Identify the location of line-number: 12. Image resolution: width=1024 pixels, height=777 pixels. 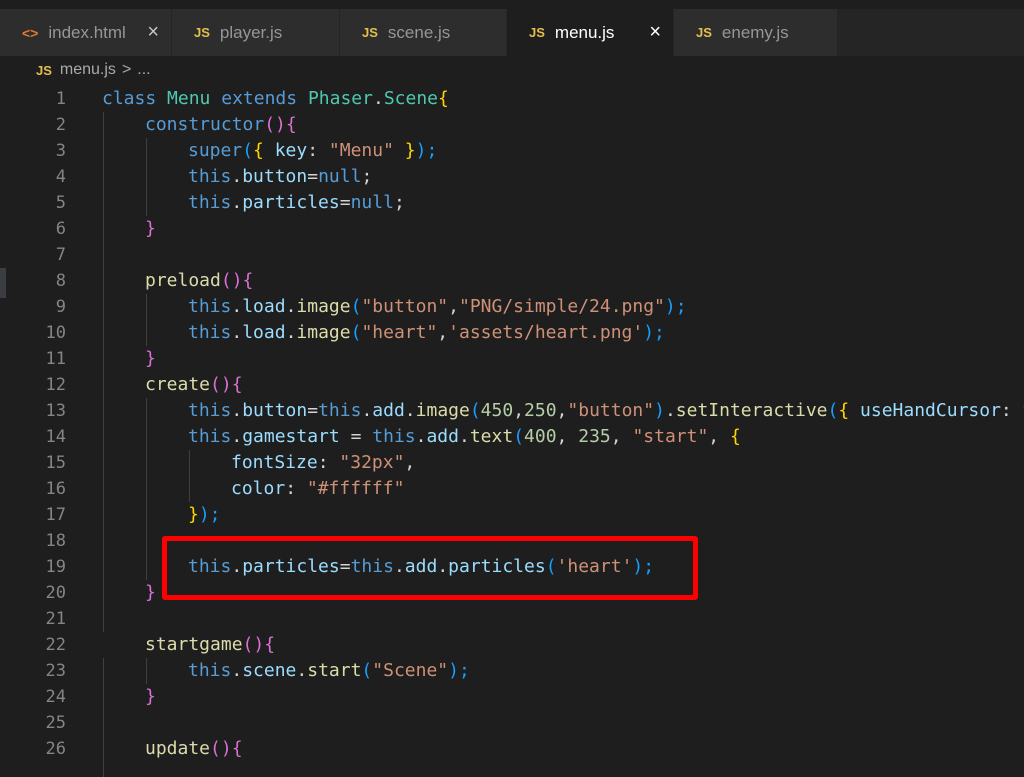
(55, 385).